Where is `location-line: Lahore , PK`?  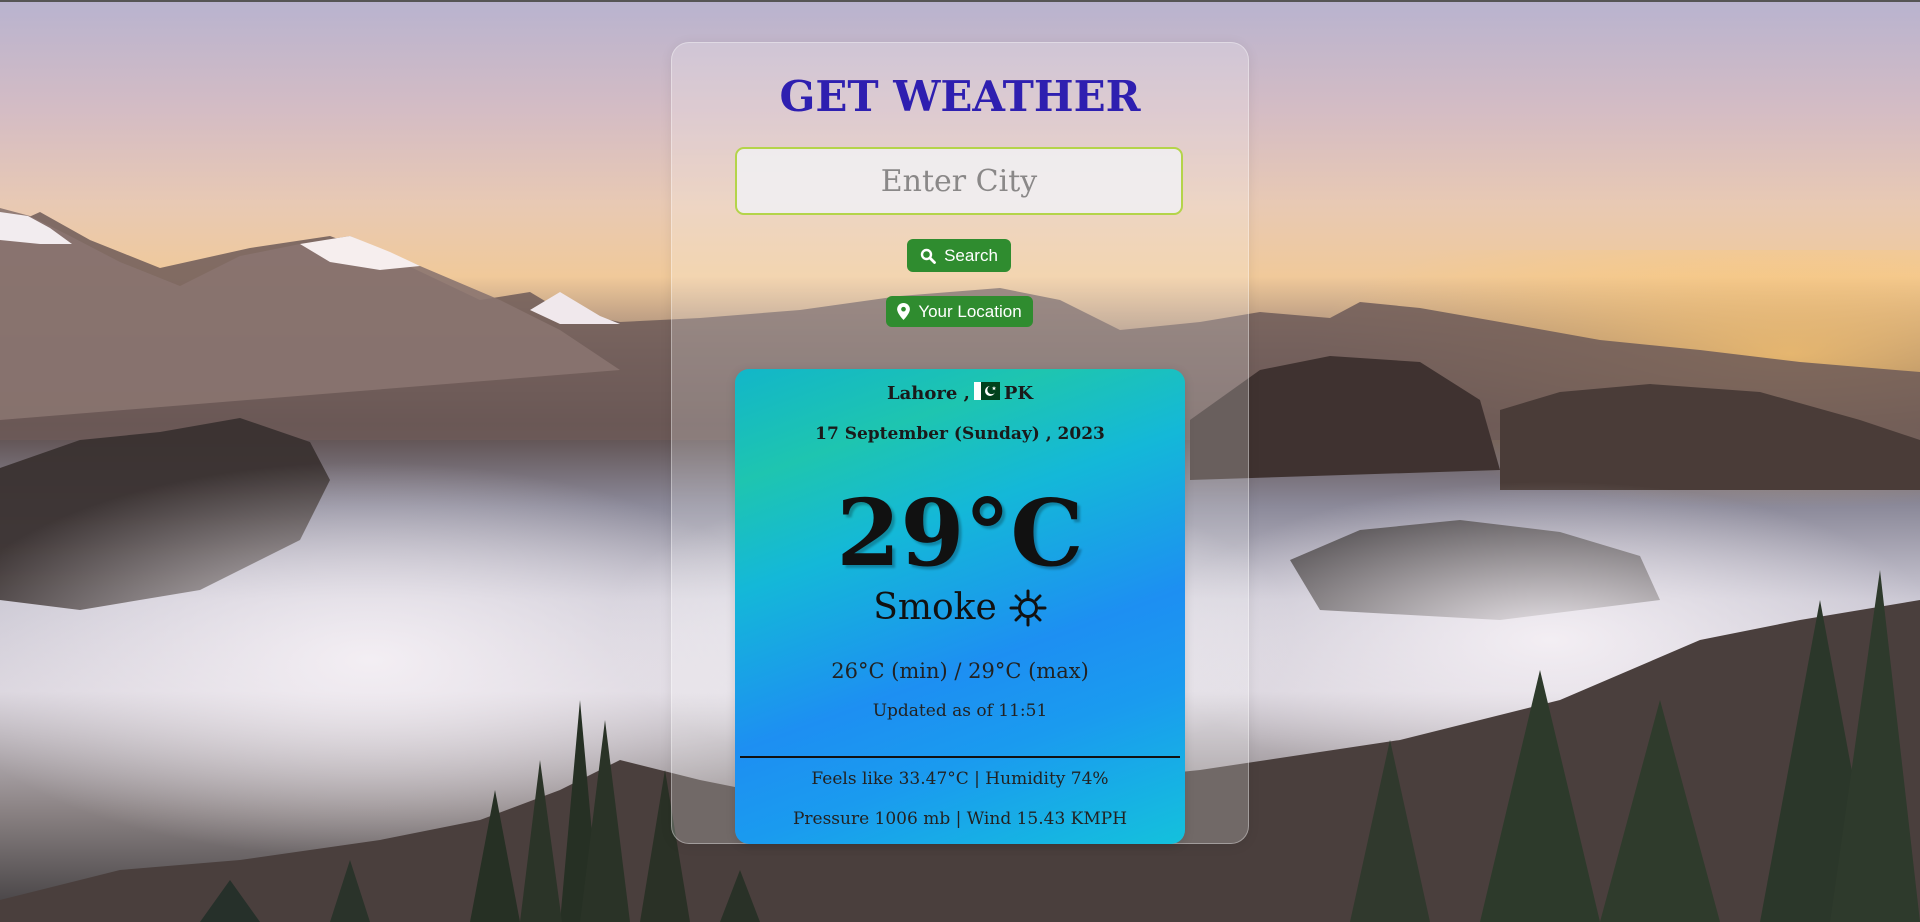 location-line: Lahore , PK is located at coordinates (960, 392).